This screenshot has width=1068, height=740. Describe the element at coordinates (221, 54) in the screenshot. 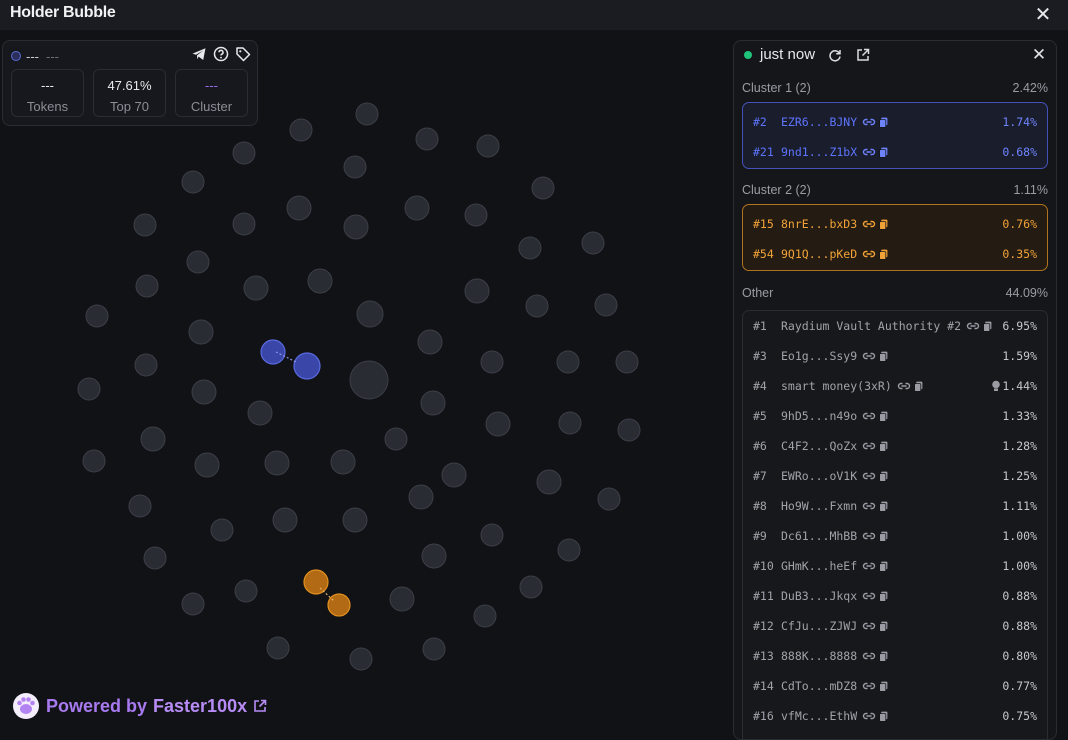

I see `help-icon` at that location.